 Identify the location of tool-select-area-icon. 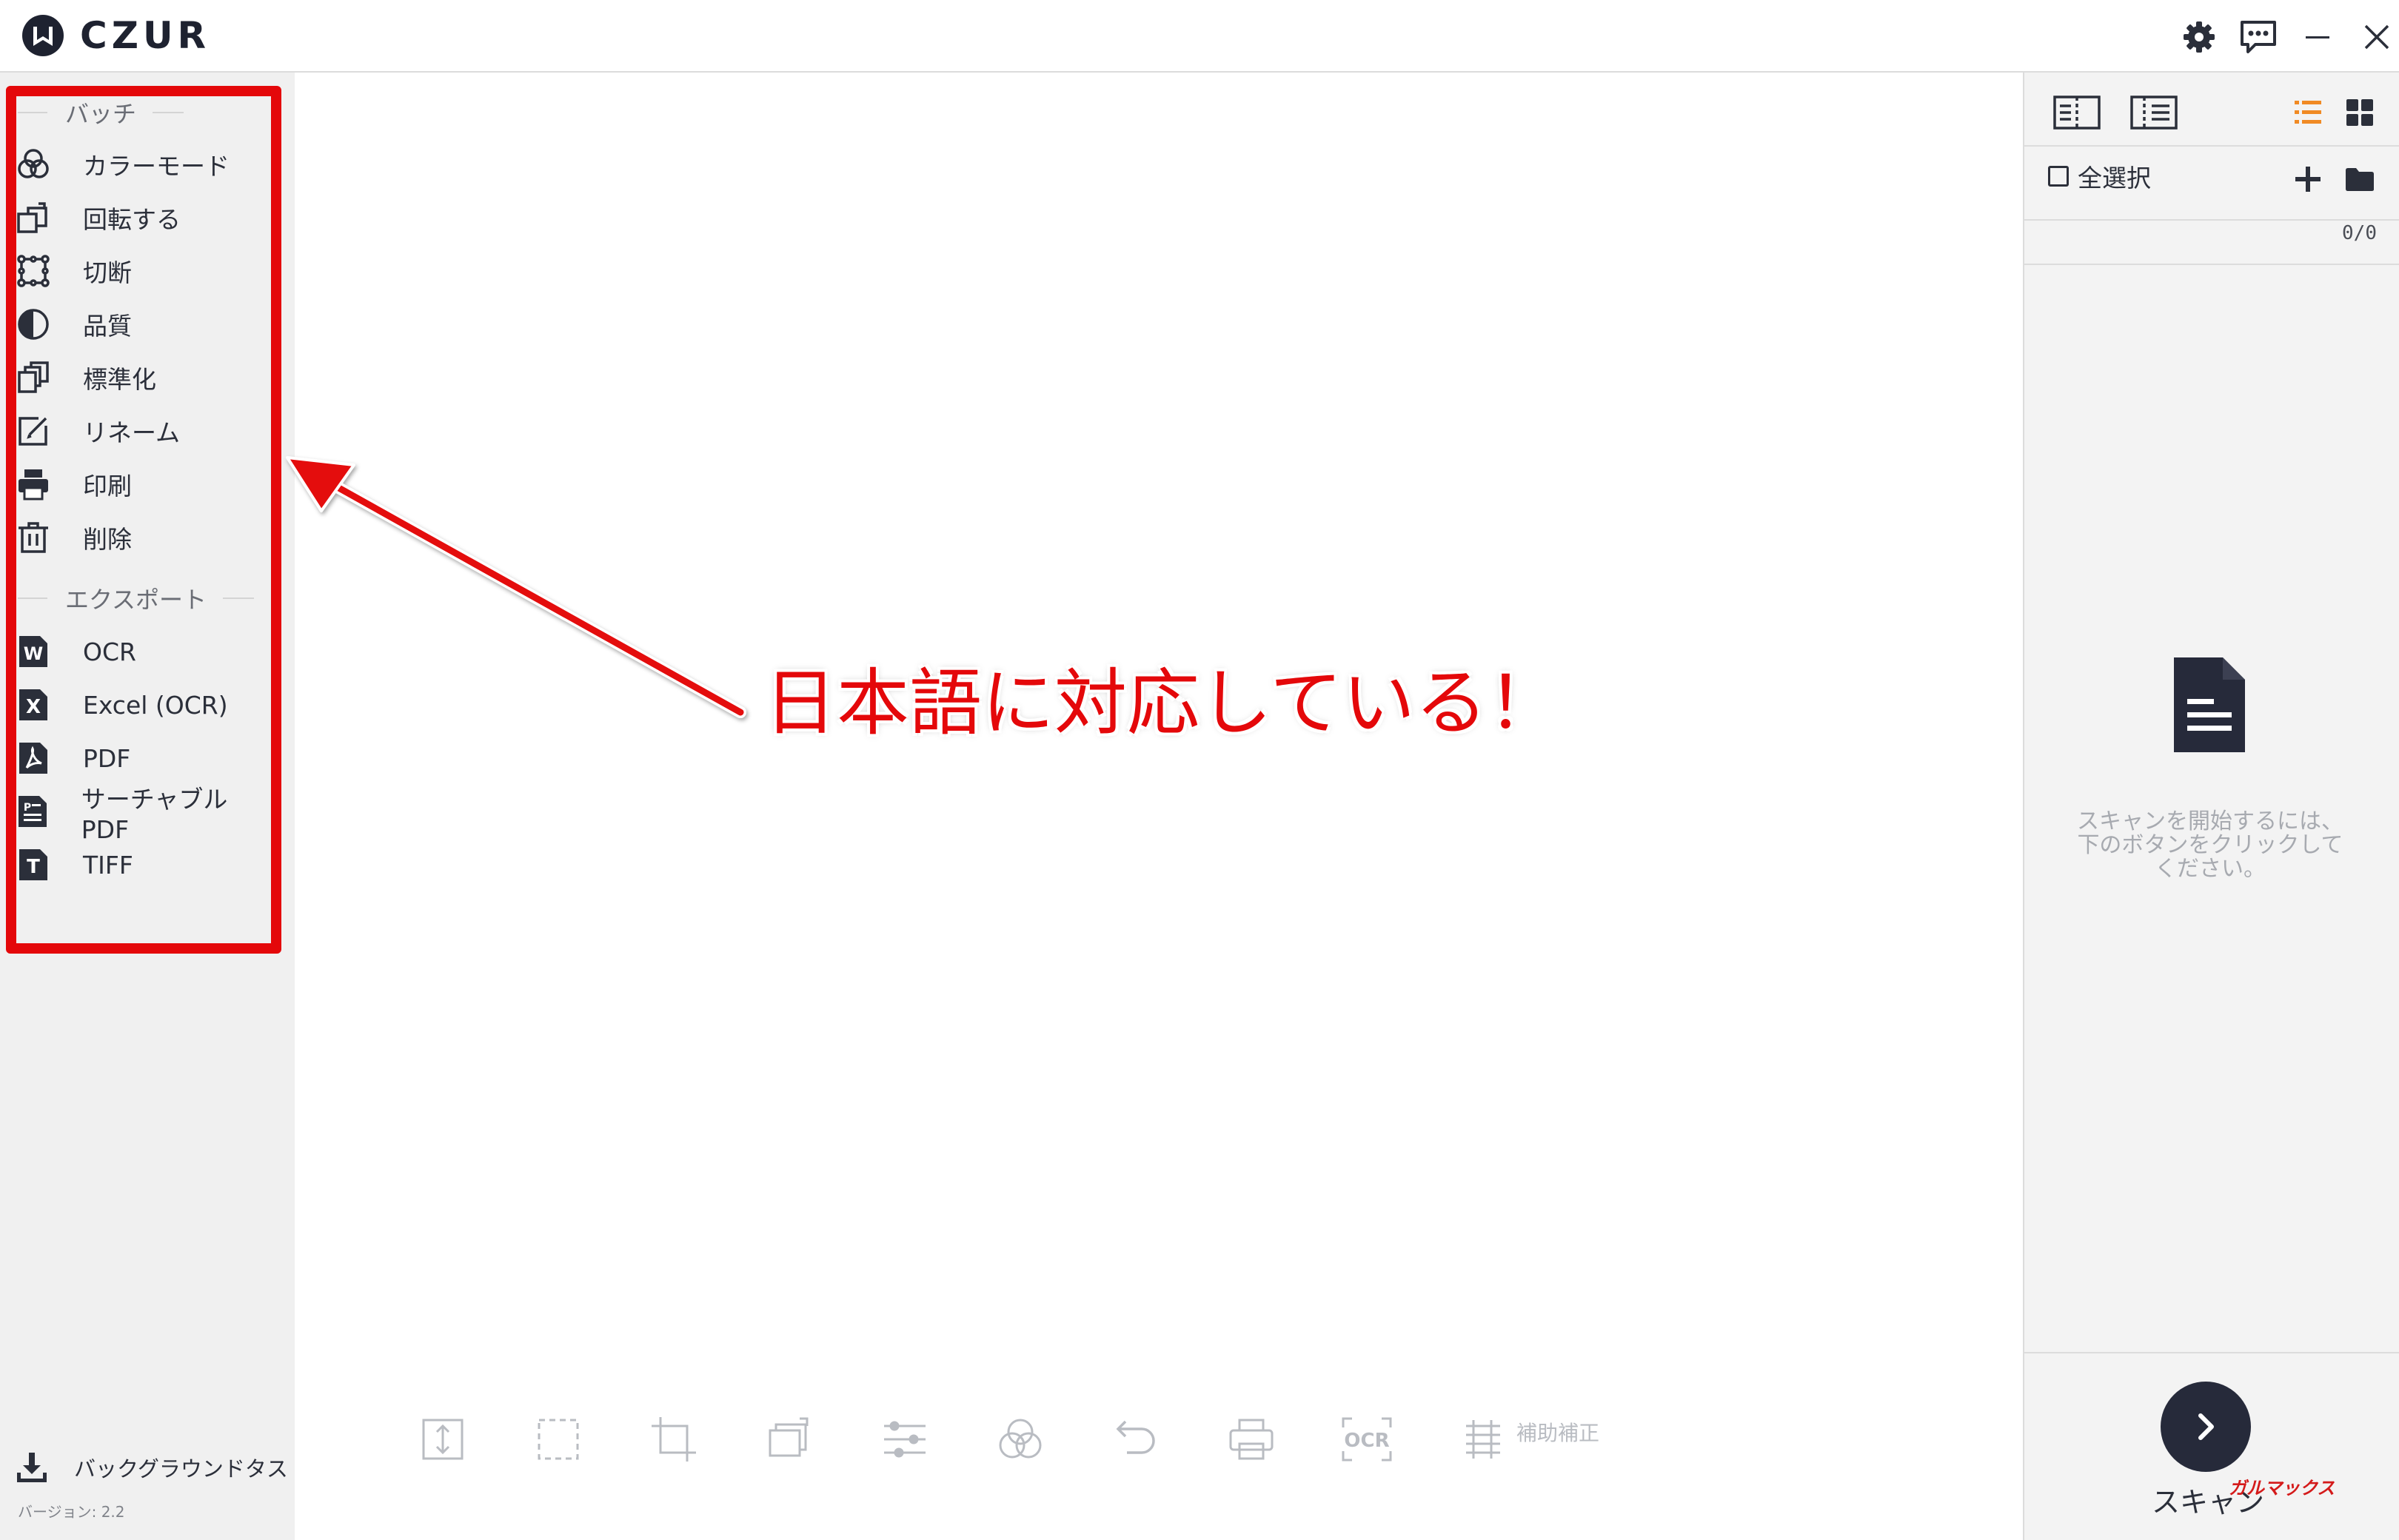
(558, 1439).